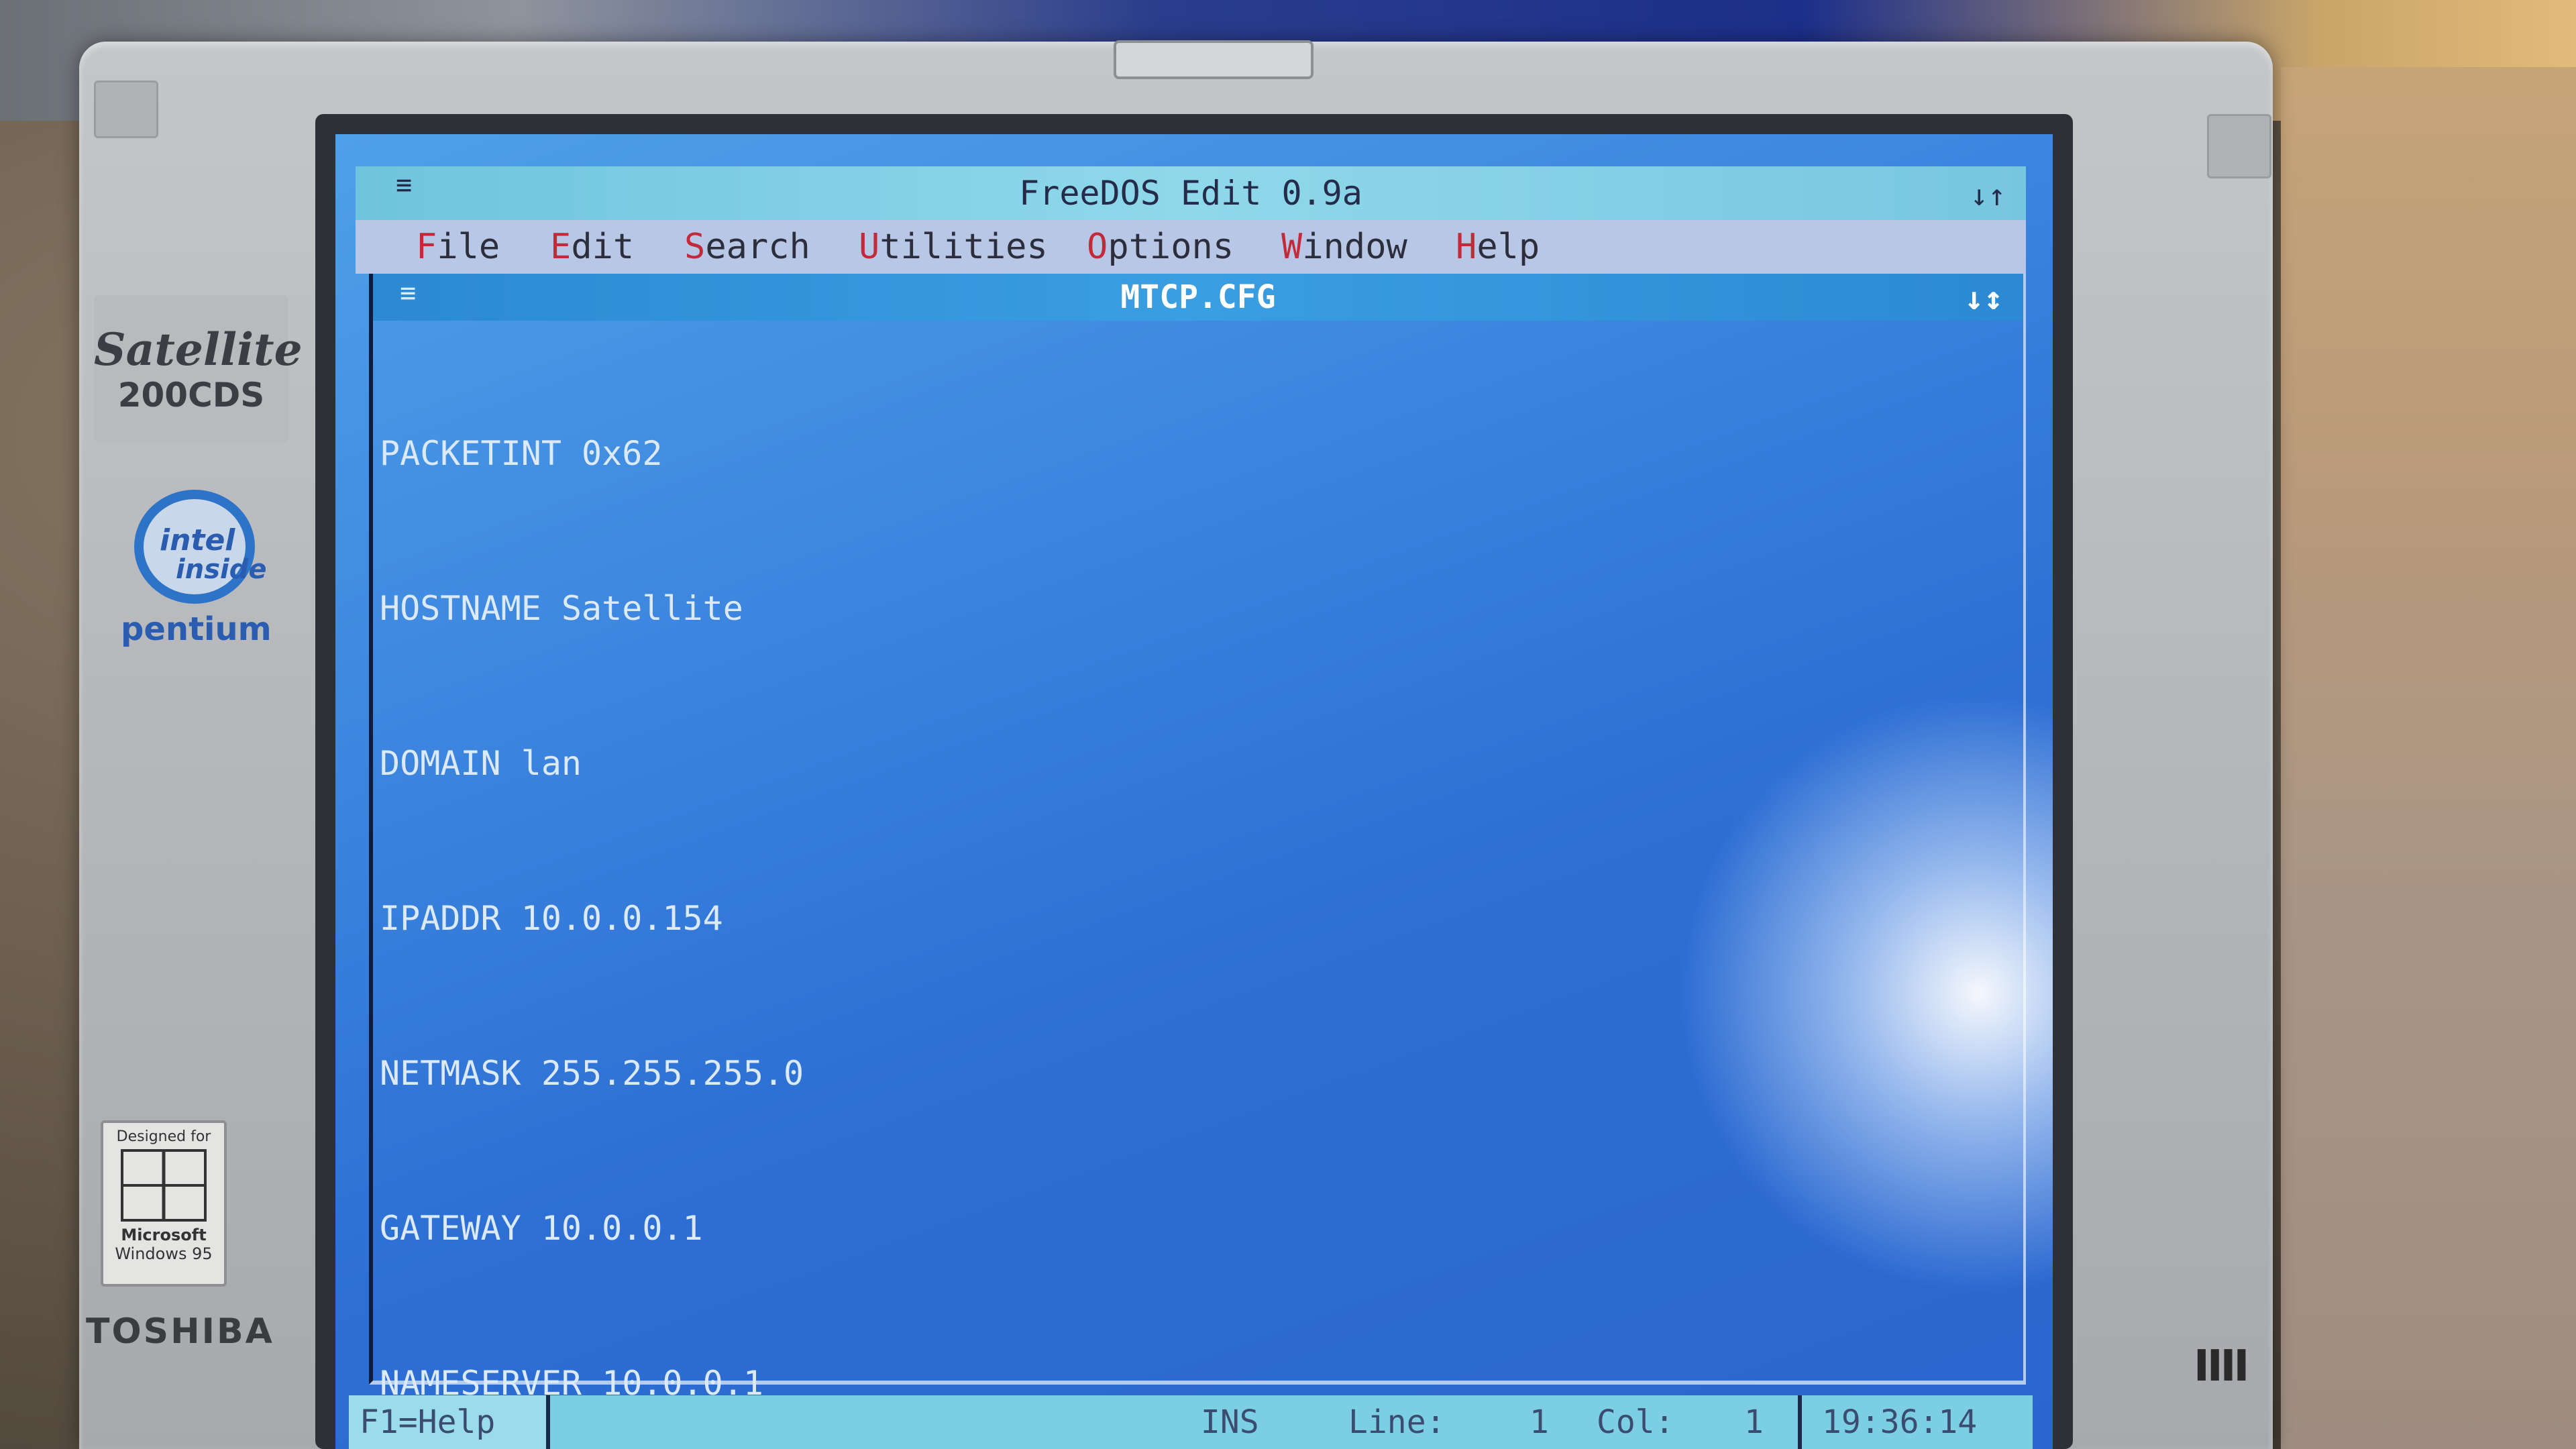 This screenshot has width=2576, height=1449. I want to click on win95-microsoft-text: Microsoft, so click(164, 1235).